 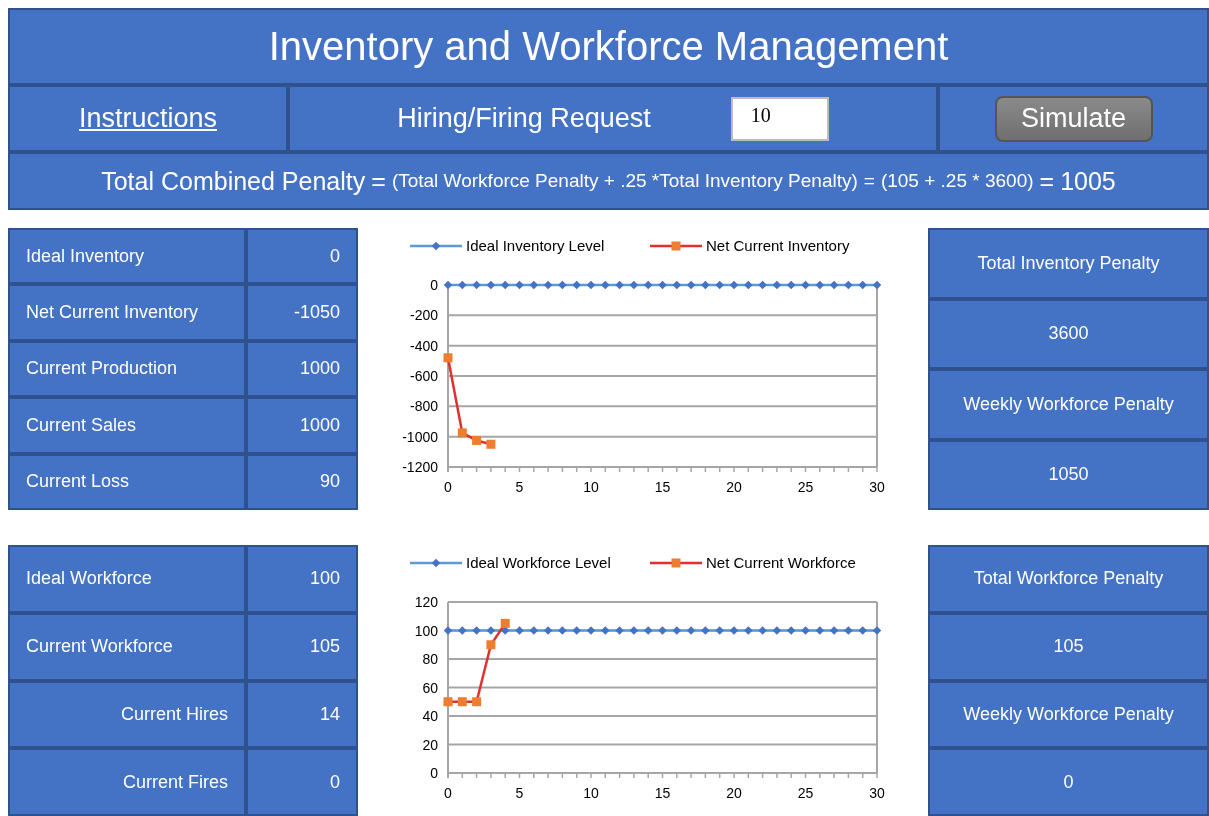 I want to click on request-label: Hiring/Firing Request, so click(x=524, y=118).